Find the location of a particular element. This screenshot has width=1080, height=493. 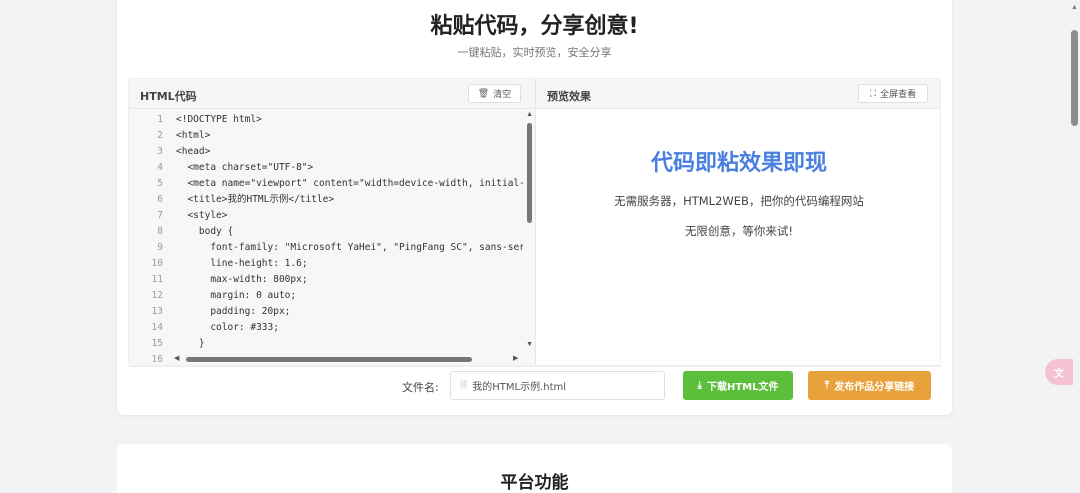

code-text: <html> is located at coordinates (193, 135).